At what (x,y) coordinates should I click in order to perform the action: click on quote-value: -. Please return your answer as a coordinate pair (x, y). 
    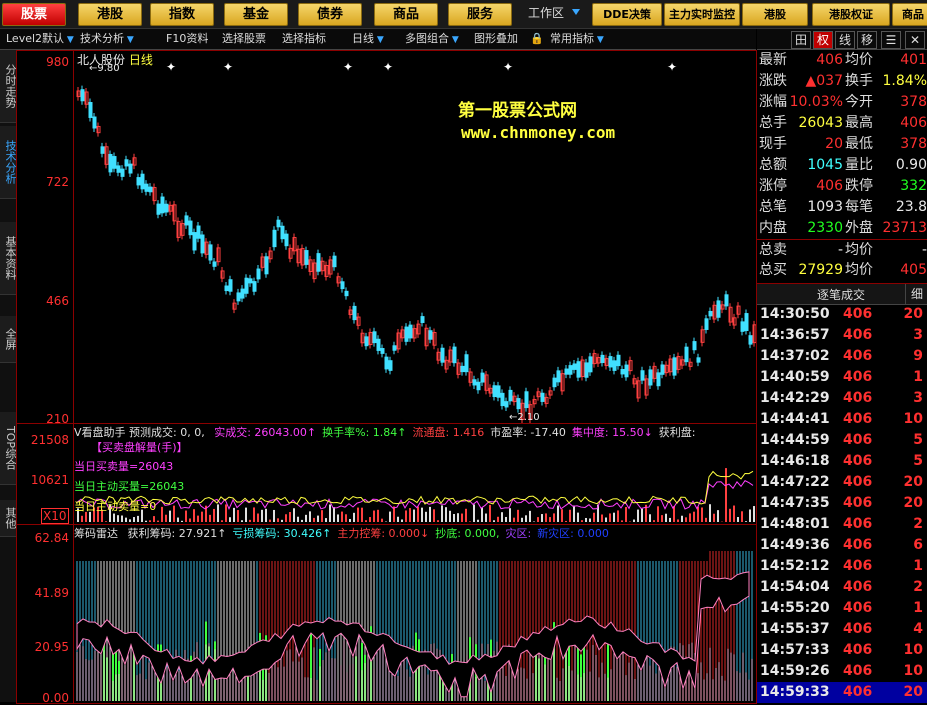
    Looking at the image, I should click on (901, 250).